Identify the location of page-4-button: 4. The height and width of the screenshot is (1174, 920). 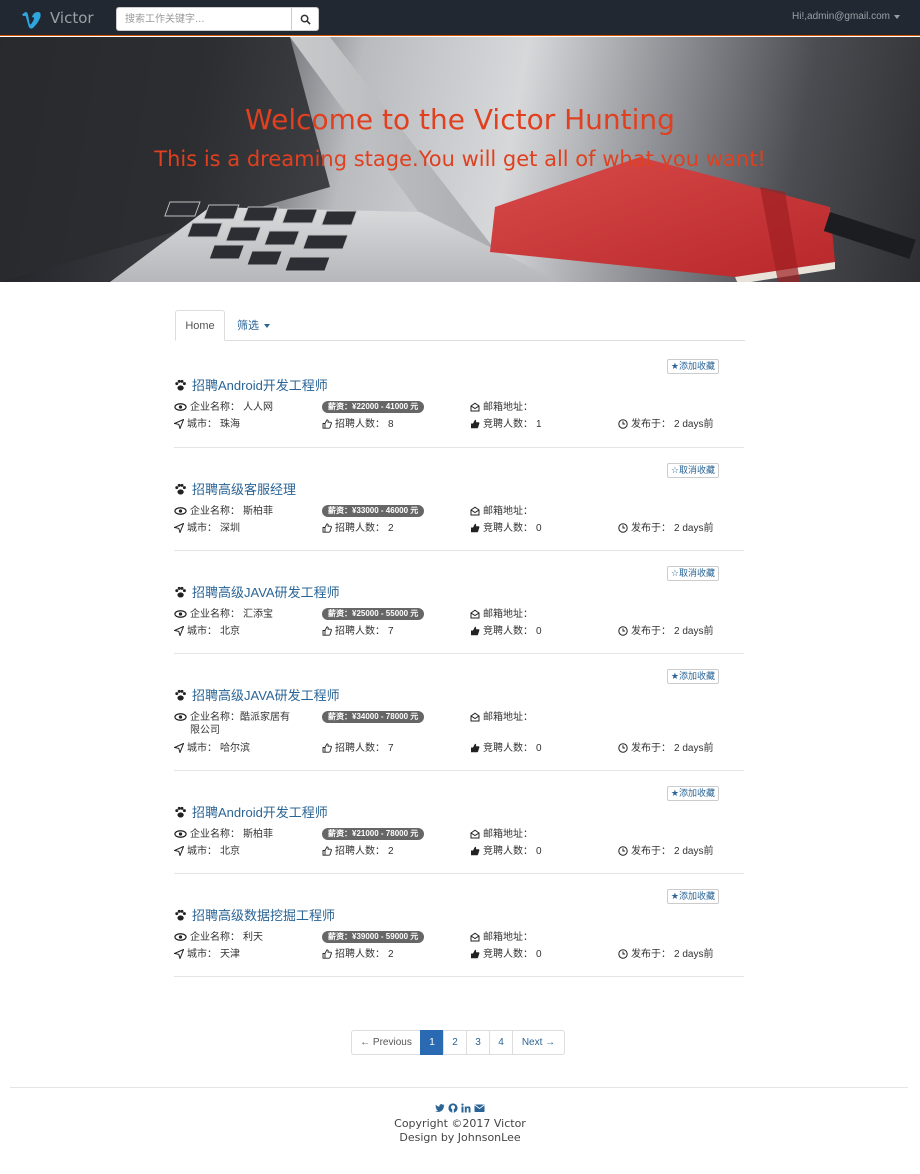
(501, 1042).